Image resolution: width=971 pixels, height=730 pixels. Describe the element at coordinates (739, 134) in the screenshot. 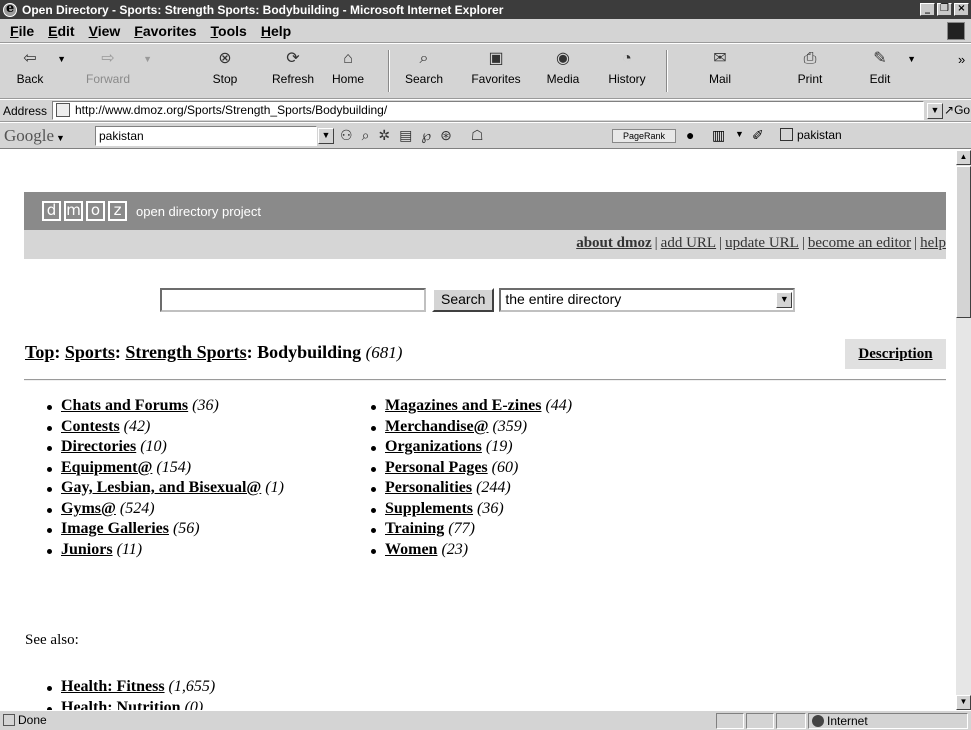

I see `options-dropdown-icon: ▼` at that location.